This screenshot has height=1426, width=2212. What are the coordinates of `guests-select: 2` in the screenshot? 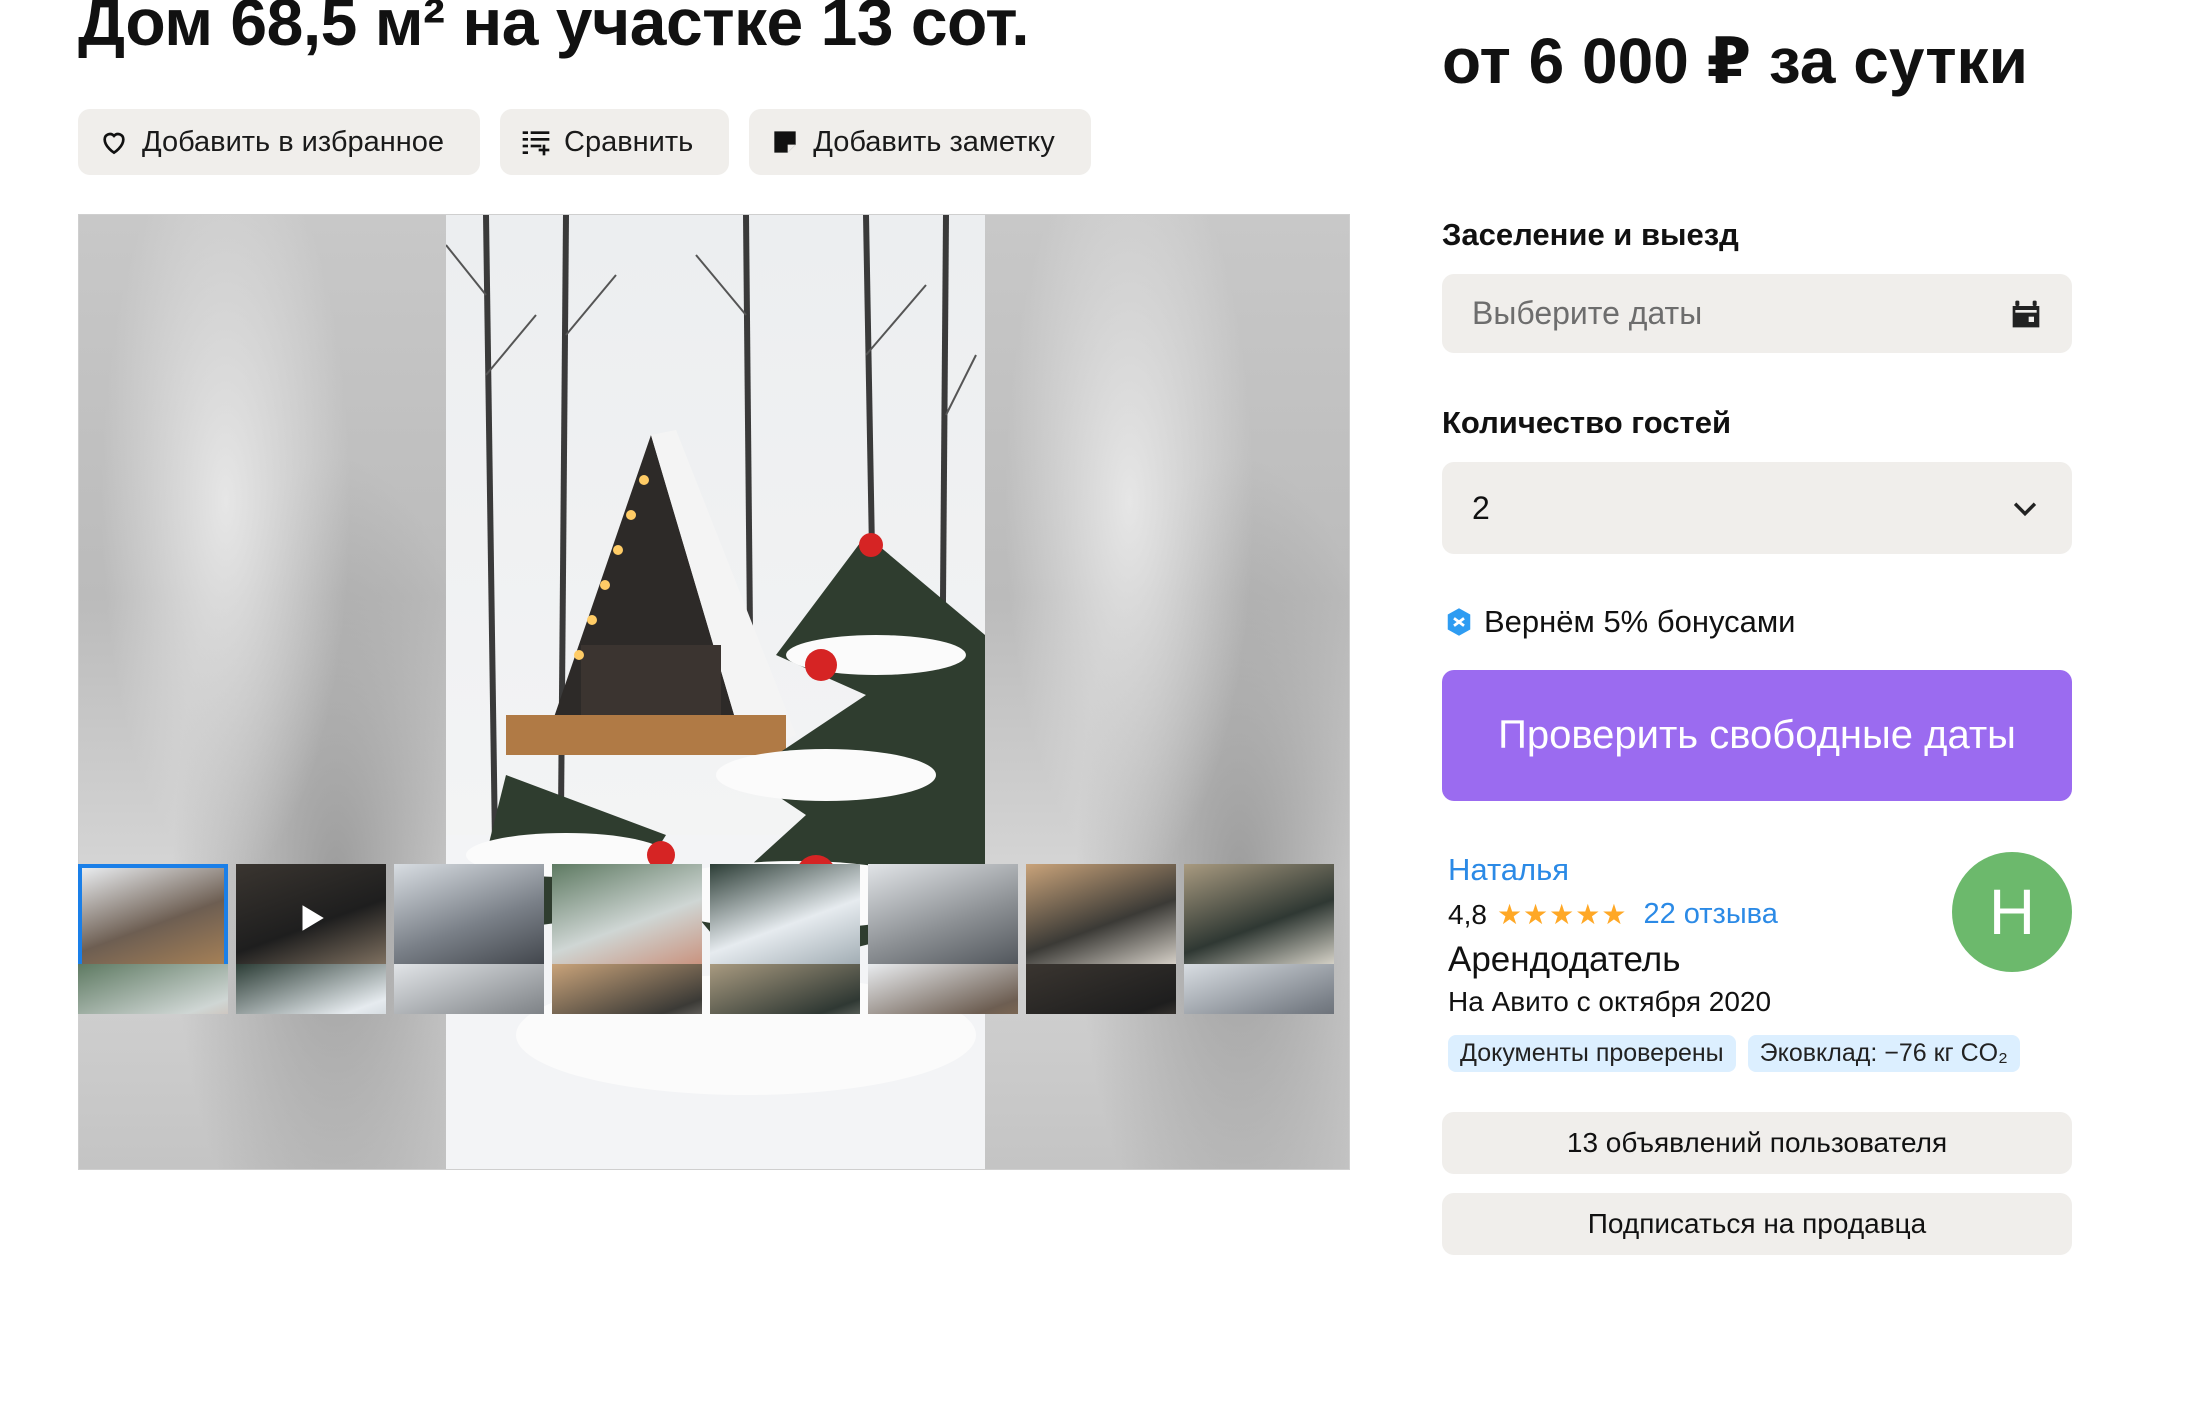 It's located at (1757, 508).